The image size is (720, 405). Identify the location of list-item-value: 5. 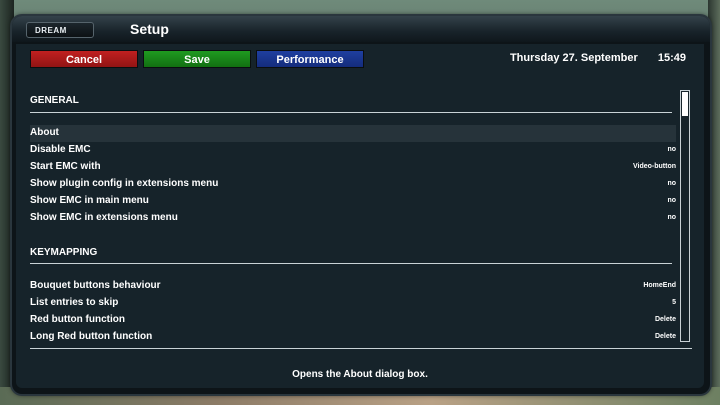
(674, 302).